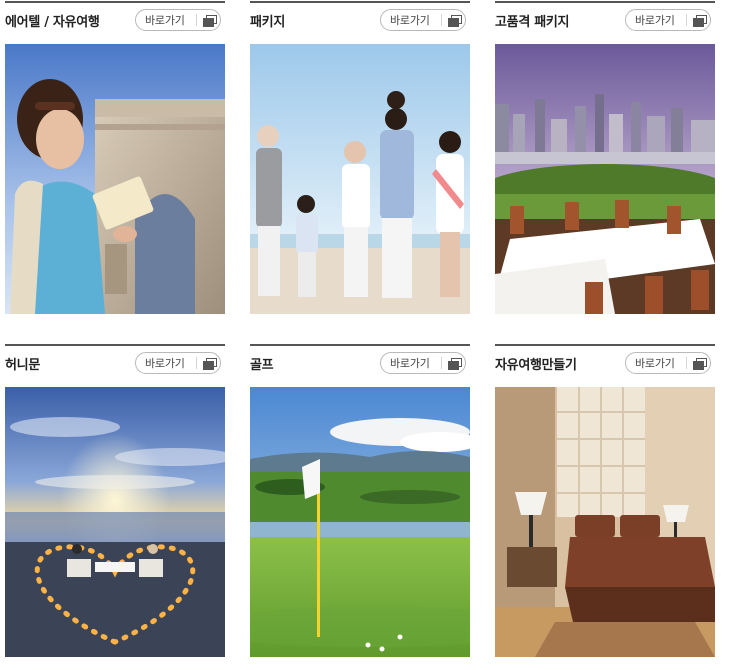  Describe the element at coordinates (536, 365) in the screenshot. I see `card-title: 자유여행만들기` at that location.